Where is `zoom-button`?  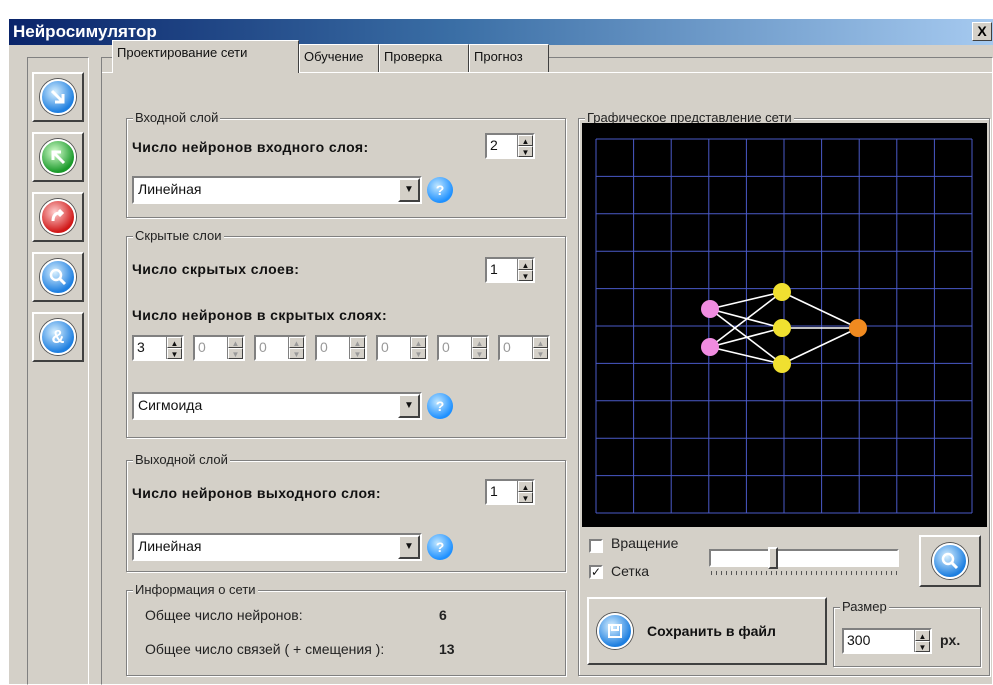 zoom-button is located at coordinates (950, 561).